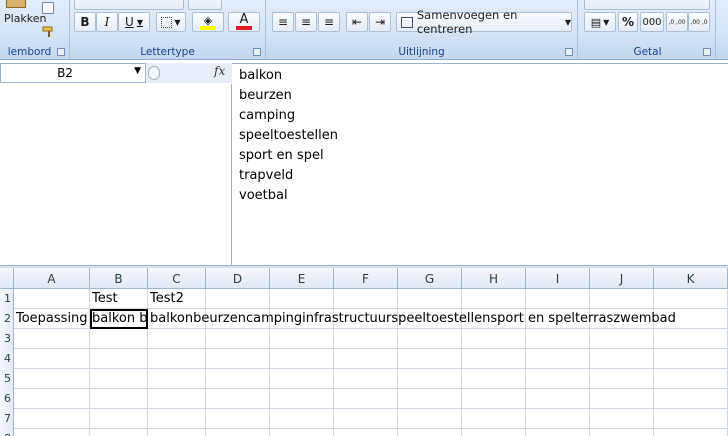  Describe the element at coordinates (430, 432) in the screenshot. I see `cell-g8` at that location.